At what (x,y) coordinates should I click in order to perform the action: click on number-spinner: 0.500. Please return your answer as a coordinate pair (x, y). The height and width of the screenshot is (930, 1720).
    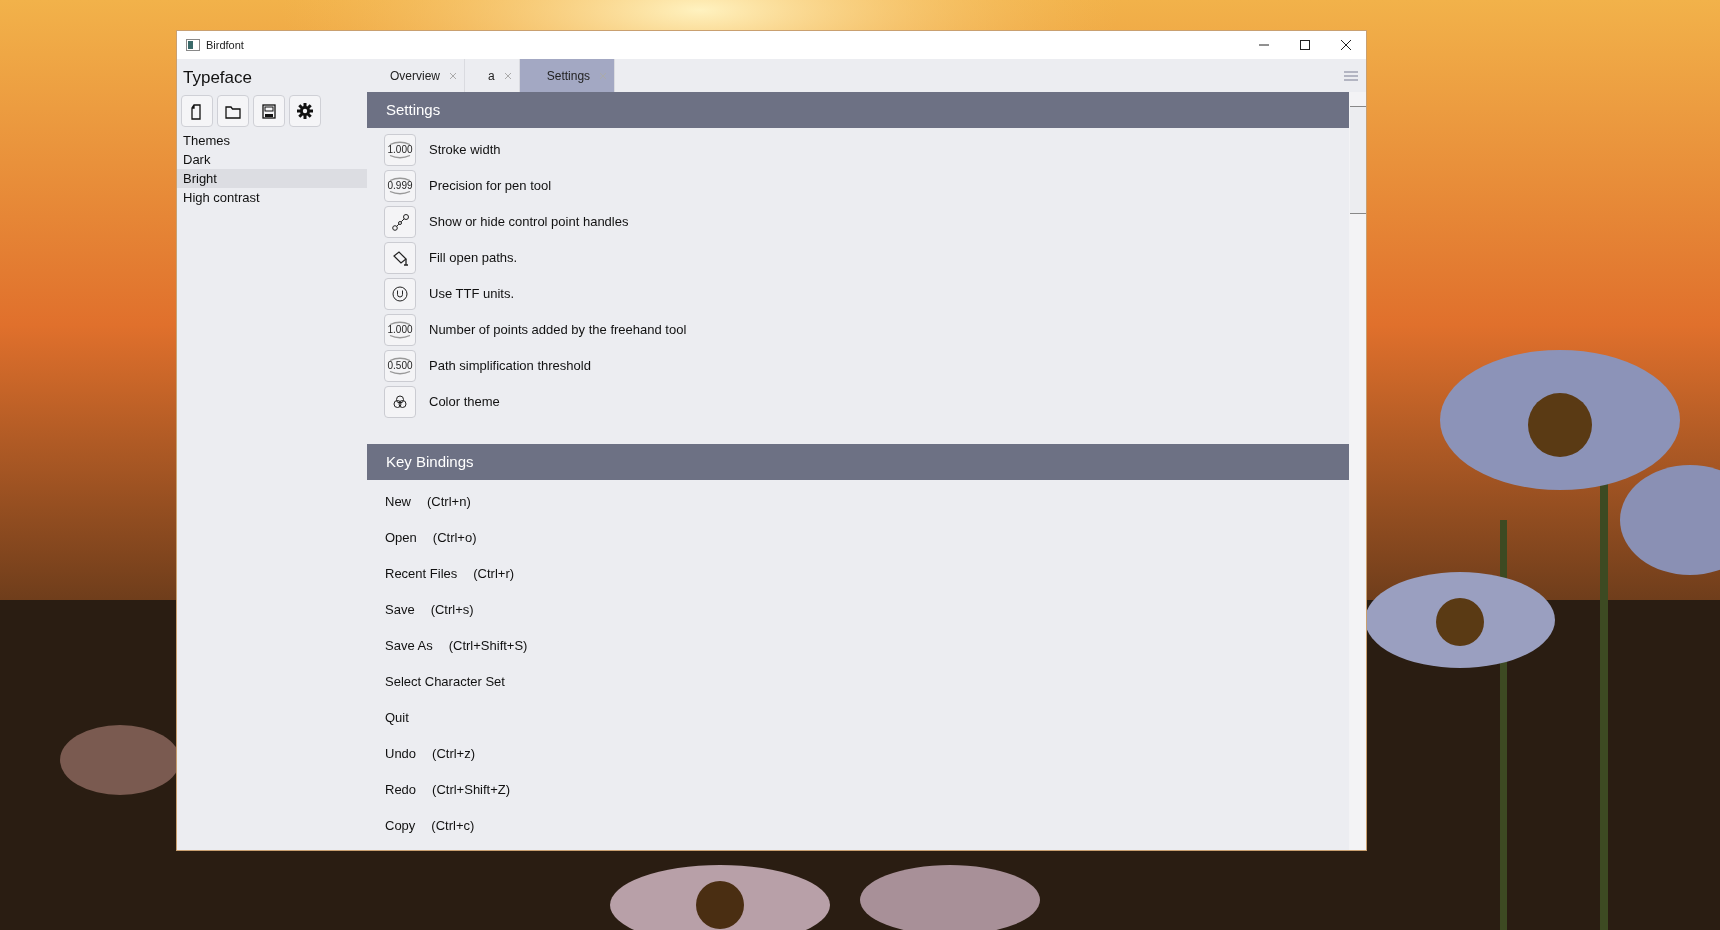
    Looking at the image, I should click on (400, 366).